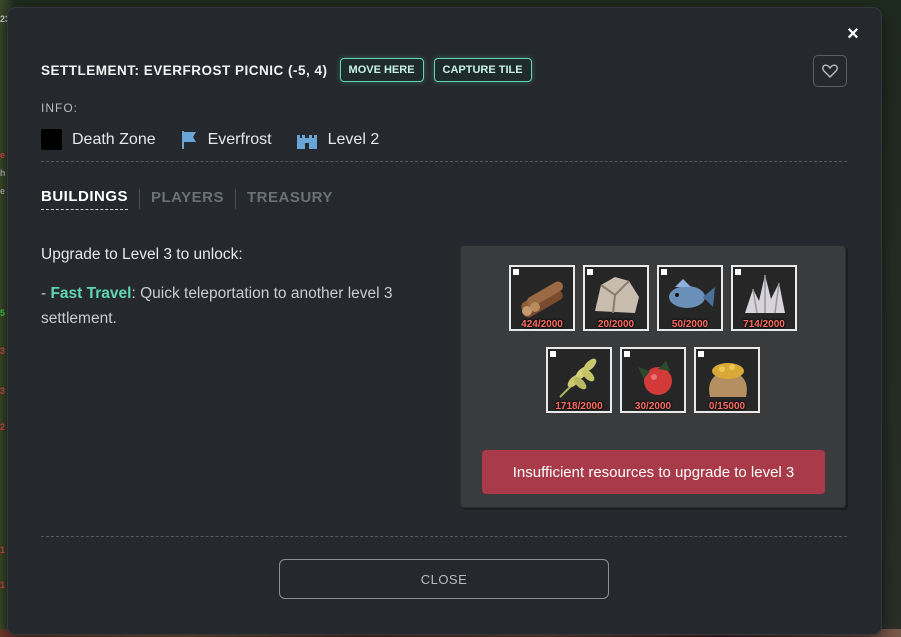 Image resolution: width=901 pixels, height=637 pixels. What do you see at coordinates (764, 324) in the screenshot?
I see `resource-count: 714/2000` at bounding box center [764, 324].